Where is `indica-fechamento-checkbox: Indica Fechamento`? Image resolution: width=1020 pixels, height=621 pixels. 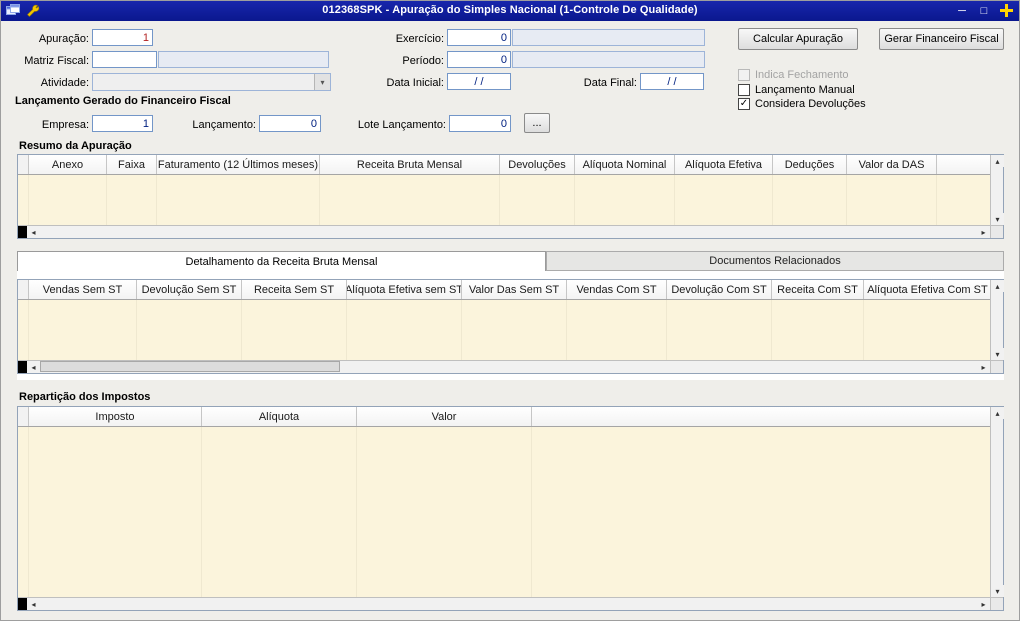
indica-fechamento-checkbox: Indica Fechamento is located at coordinates (793, 75).